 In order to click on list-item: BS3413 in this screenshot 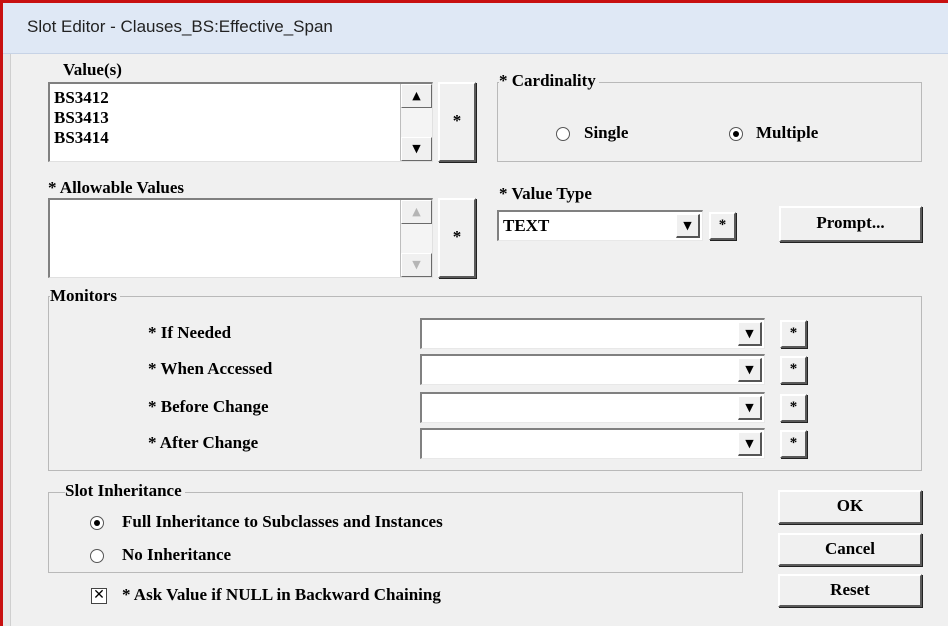, I will do `click(80, 118)`.